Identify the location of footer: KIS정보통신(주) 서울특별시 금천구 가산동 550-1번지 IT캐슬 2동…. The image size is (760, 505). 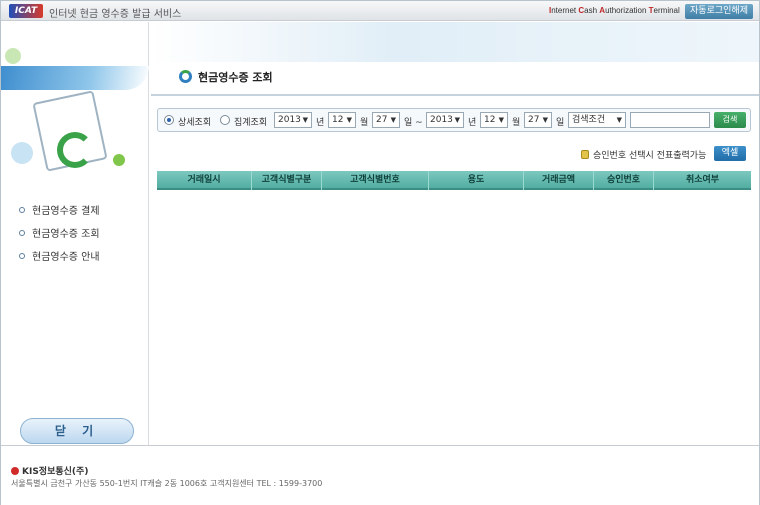
(380, 475).